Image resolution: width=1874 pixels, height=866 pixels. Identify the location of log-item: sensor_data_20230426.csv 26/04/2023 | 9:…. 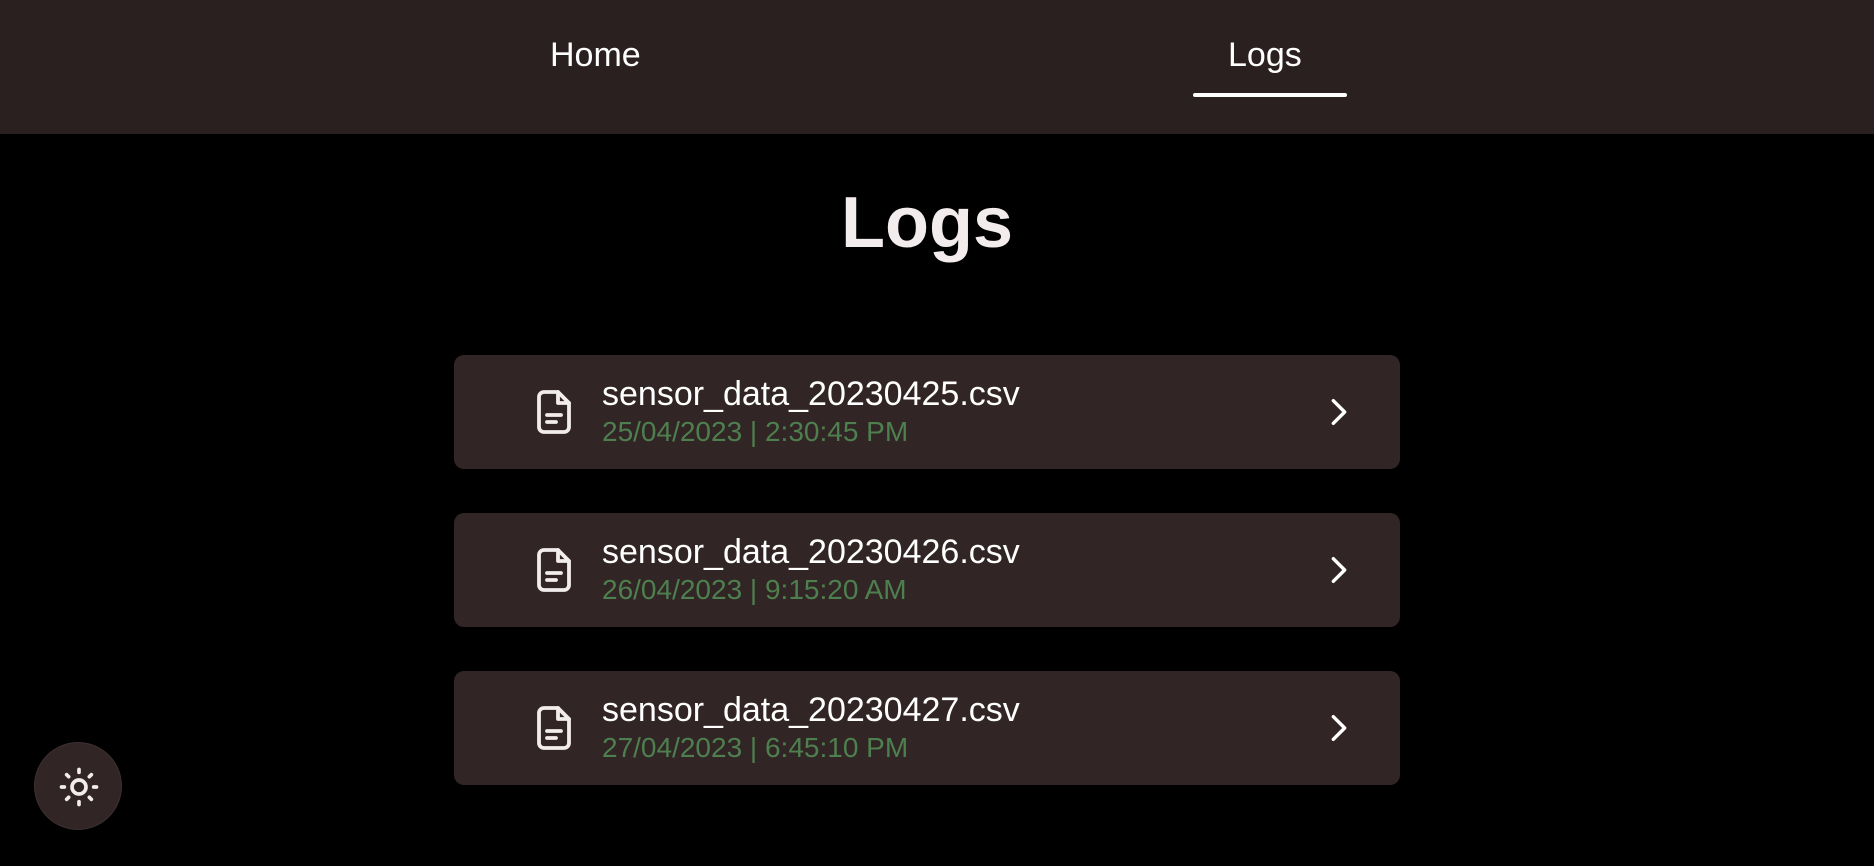
(927, 570).